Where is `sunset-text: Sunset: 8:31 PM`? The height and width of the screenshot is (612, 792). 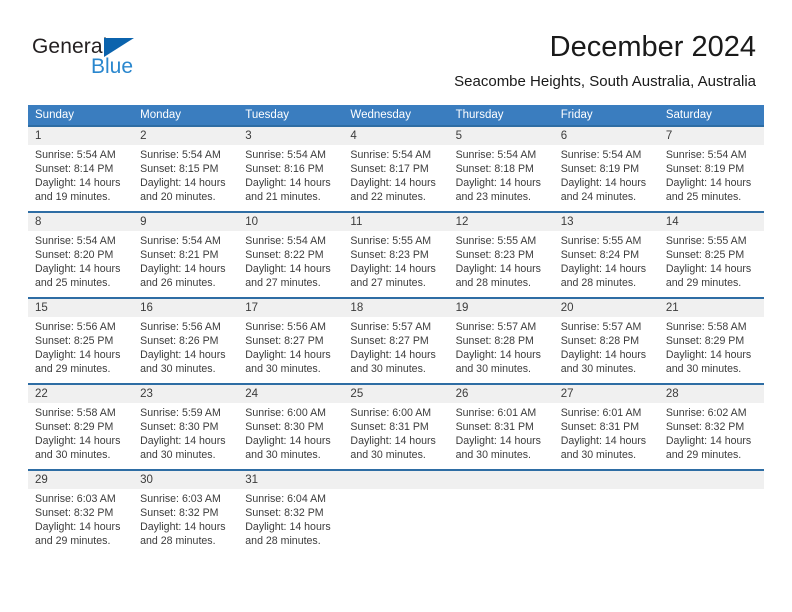
sunset-text: Sunset: 8:31 PM is located at coordinates (494, 427).